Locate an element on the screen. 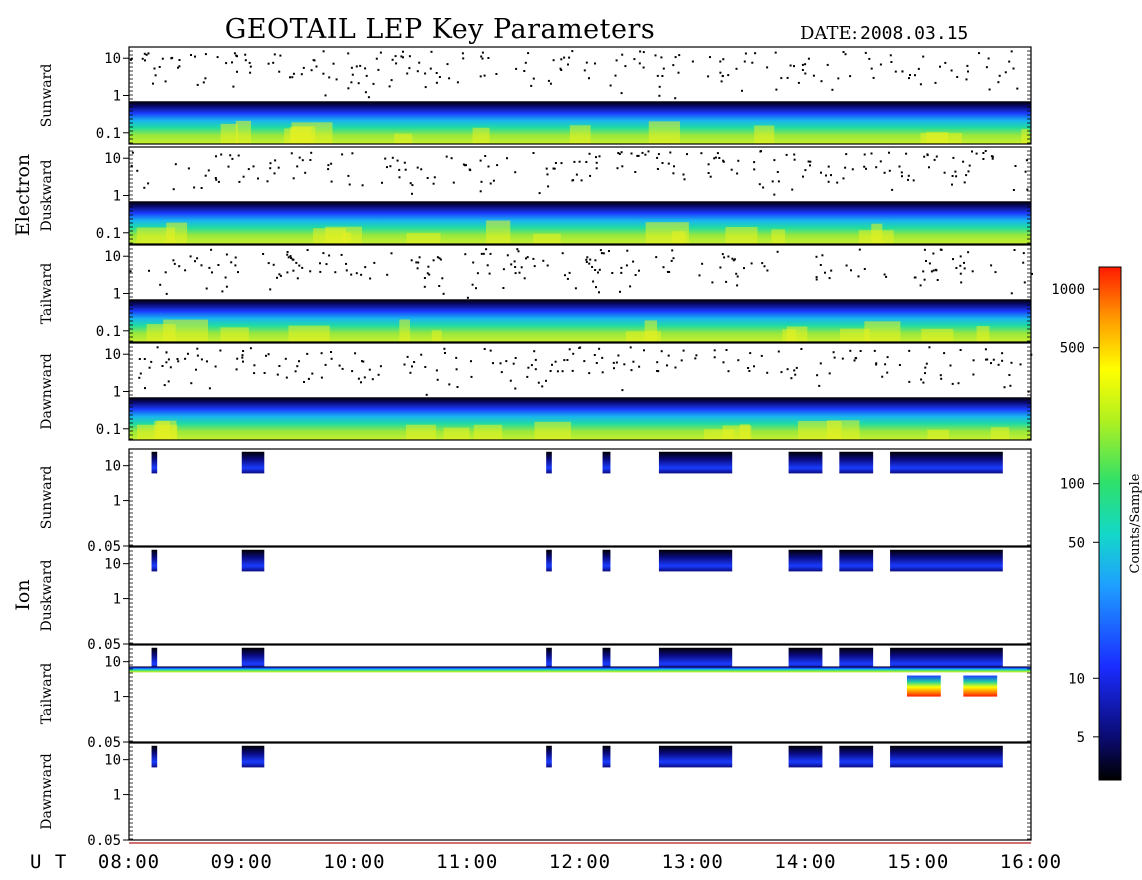 The image size is (1142, 880). colorbar-tick-label: 500 is located at coordinates (1072, 349).